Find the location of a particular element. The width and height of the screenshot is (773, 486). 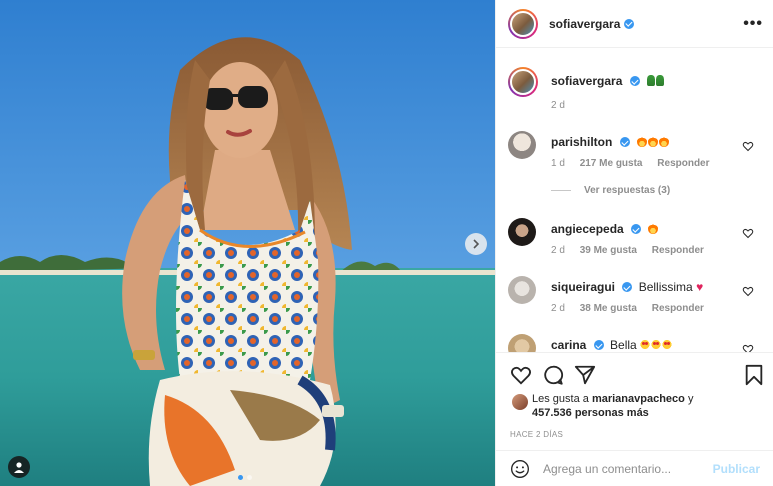

author-avatar is located at coordinates (523, 23).